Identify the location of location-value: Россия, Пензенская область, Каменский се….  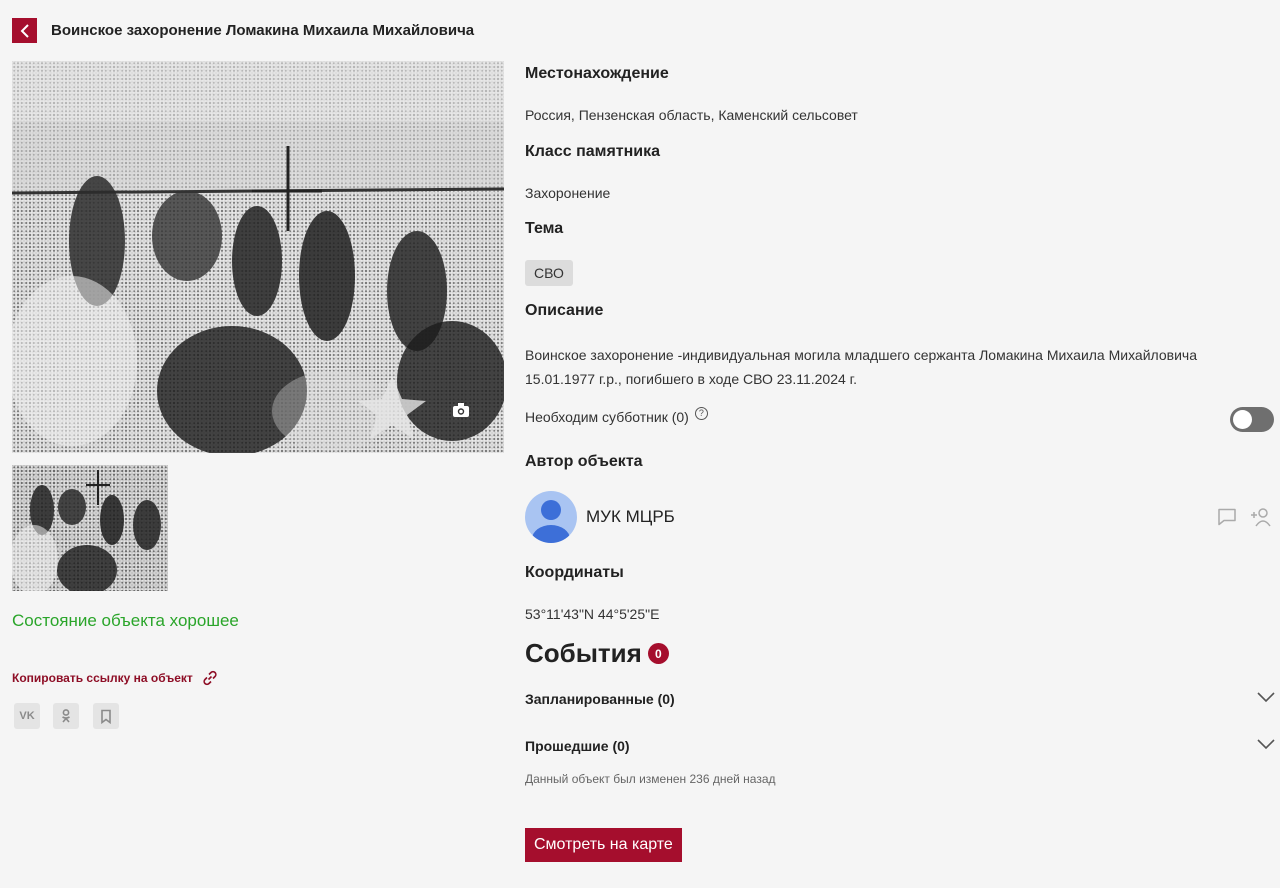
(691, 115).